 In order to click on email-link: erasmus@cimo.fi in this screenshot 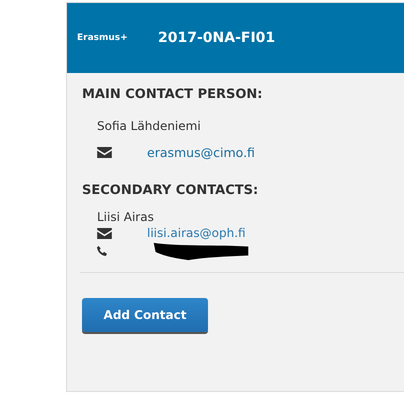, I will do `click(201, 152)`.